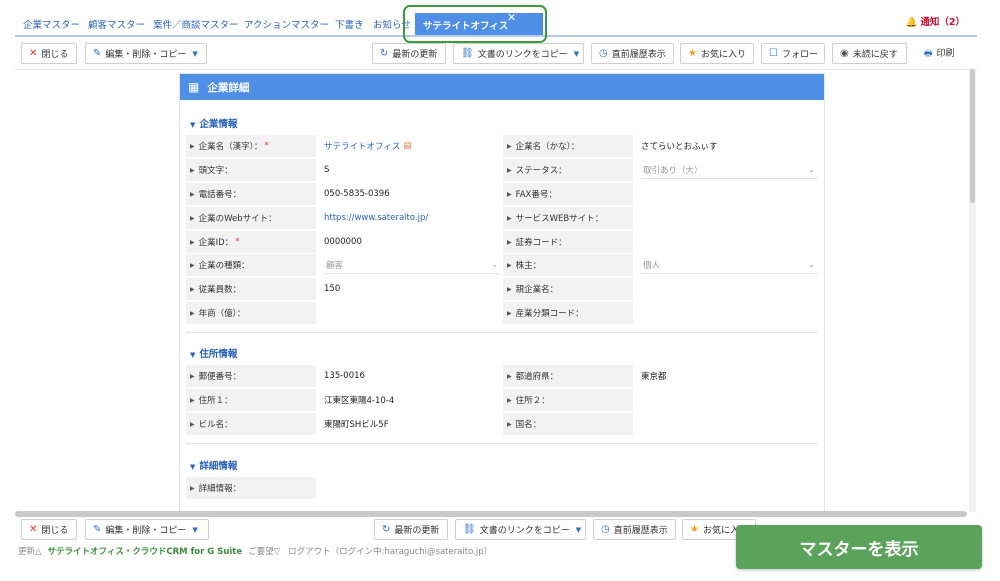  Describe the element at coordinates (51, 24) in the screenshot. I see `tab-company-master: 企業マスター` at that location.